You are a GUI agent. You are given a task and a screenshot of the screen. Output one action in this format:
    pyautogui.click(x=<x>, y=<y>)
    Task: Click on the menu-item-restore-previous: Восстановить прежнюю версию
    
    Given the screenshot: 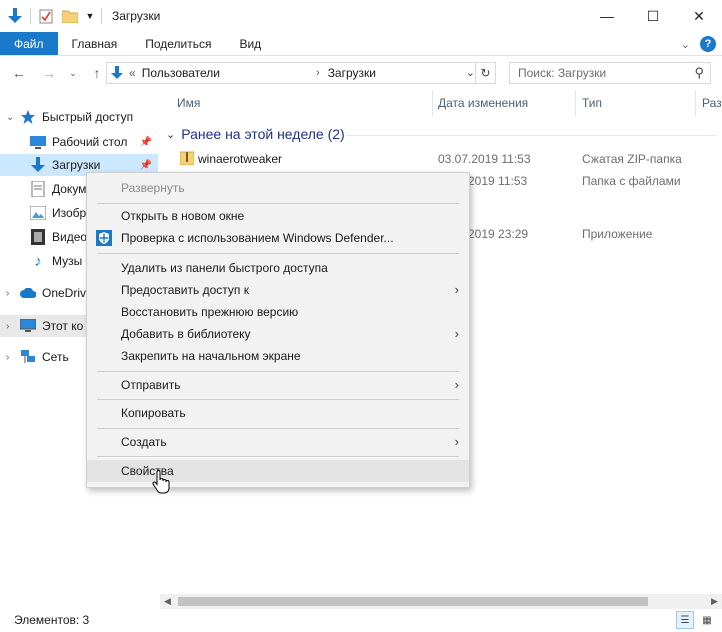 What is the action you would take?
    pyautogui.click(x=278, y=312)
    